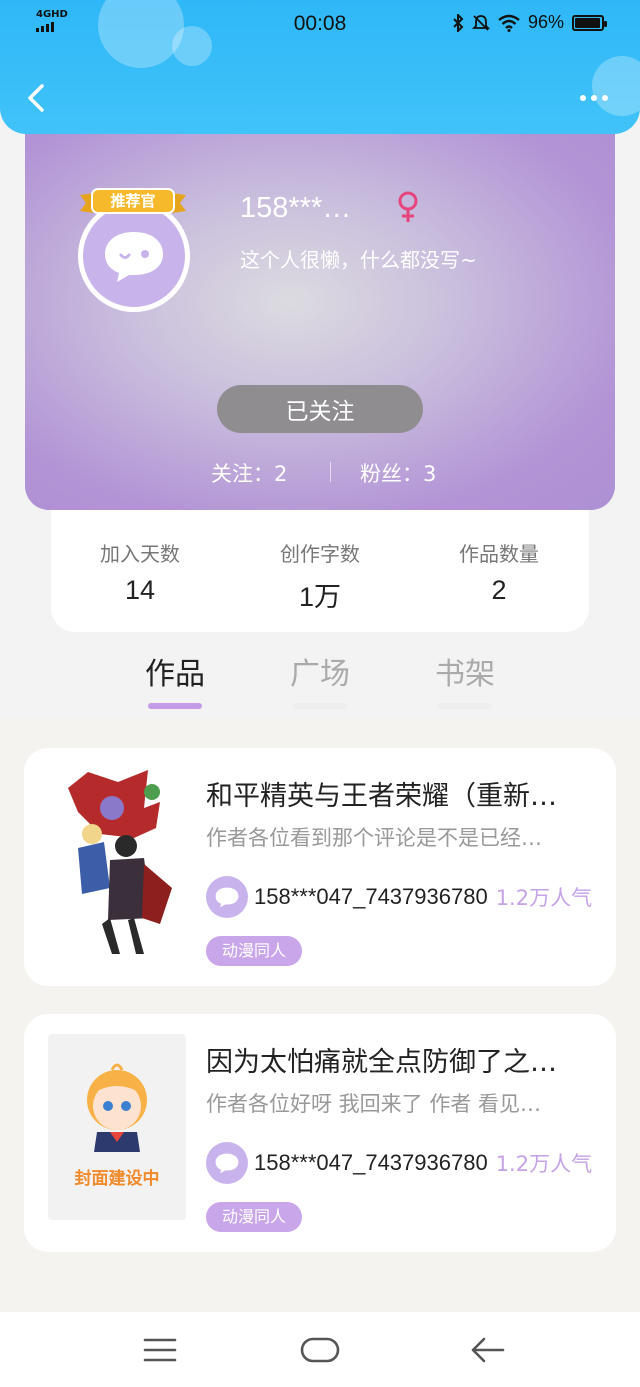 The width and height of the screenshot is (640, 1387). I want to click on follow-counts: 关注：2 粉丝：3, so click(320, 473).